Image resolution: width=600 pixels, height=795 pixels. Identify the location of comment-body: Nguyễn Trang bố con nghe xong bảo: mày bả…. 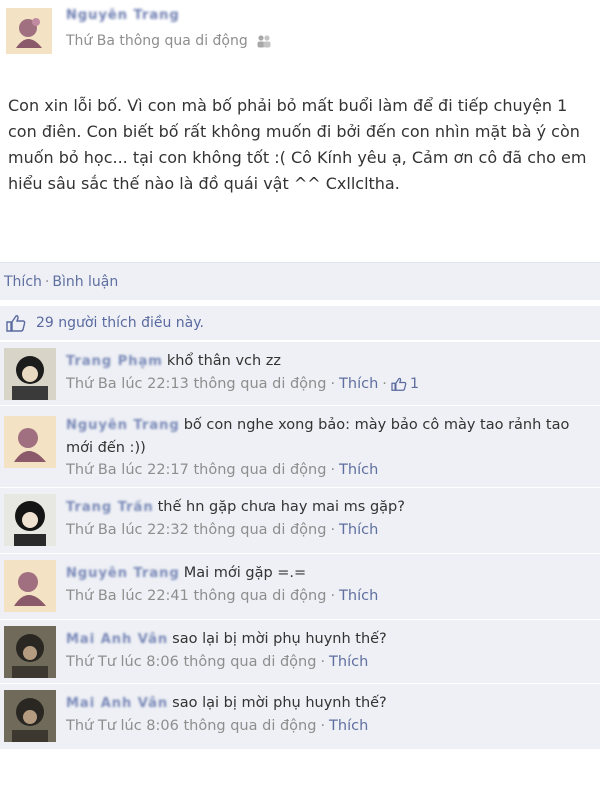
(326, 436).